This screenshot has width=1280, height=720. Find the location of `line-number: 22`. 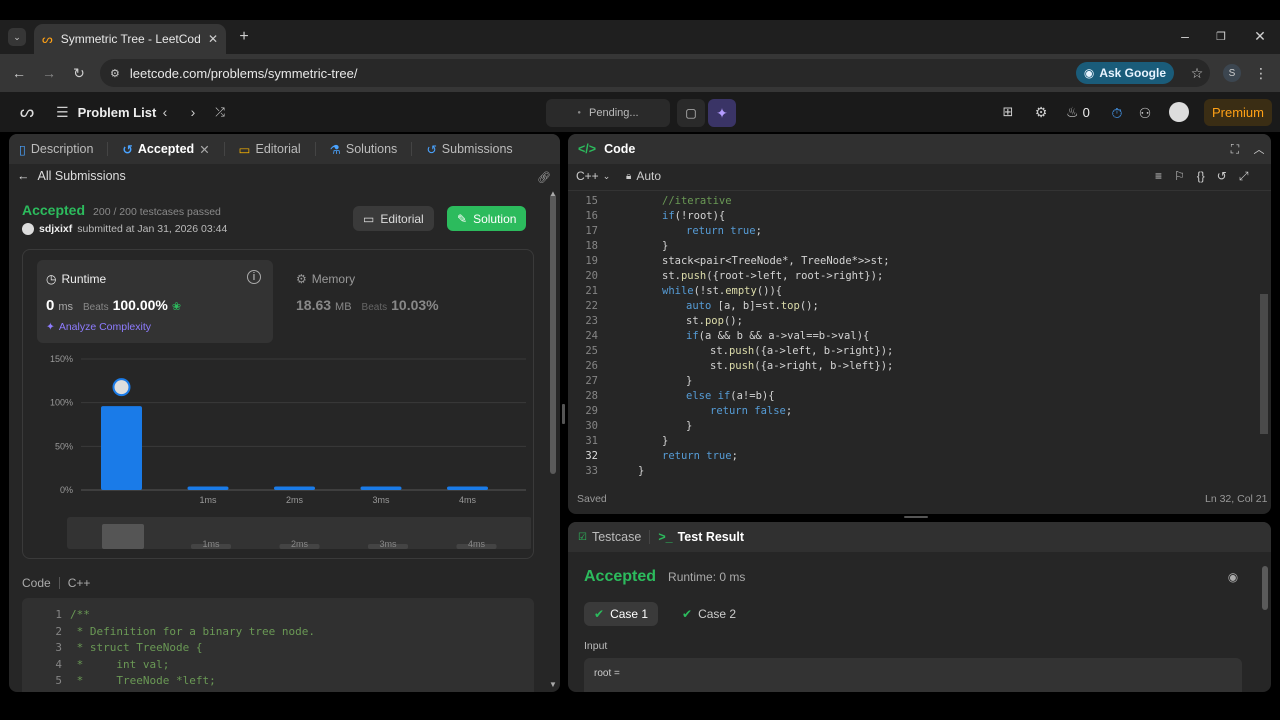

line-number: 22 is located at coordinates (591, 306).